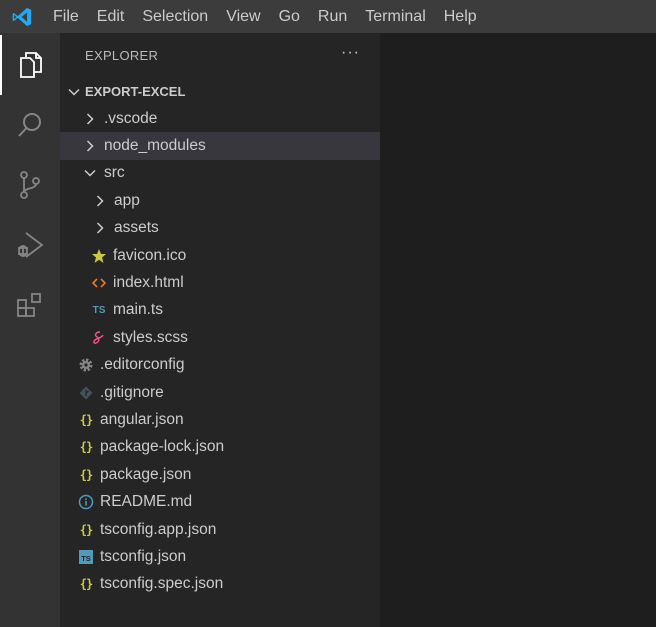  What do you see at coordinates (220, 310) in the screenshot?
I see `file-item: TS main.ts` at bounding box center [220, 310].